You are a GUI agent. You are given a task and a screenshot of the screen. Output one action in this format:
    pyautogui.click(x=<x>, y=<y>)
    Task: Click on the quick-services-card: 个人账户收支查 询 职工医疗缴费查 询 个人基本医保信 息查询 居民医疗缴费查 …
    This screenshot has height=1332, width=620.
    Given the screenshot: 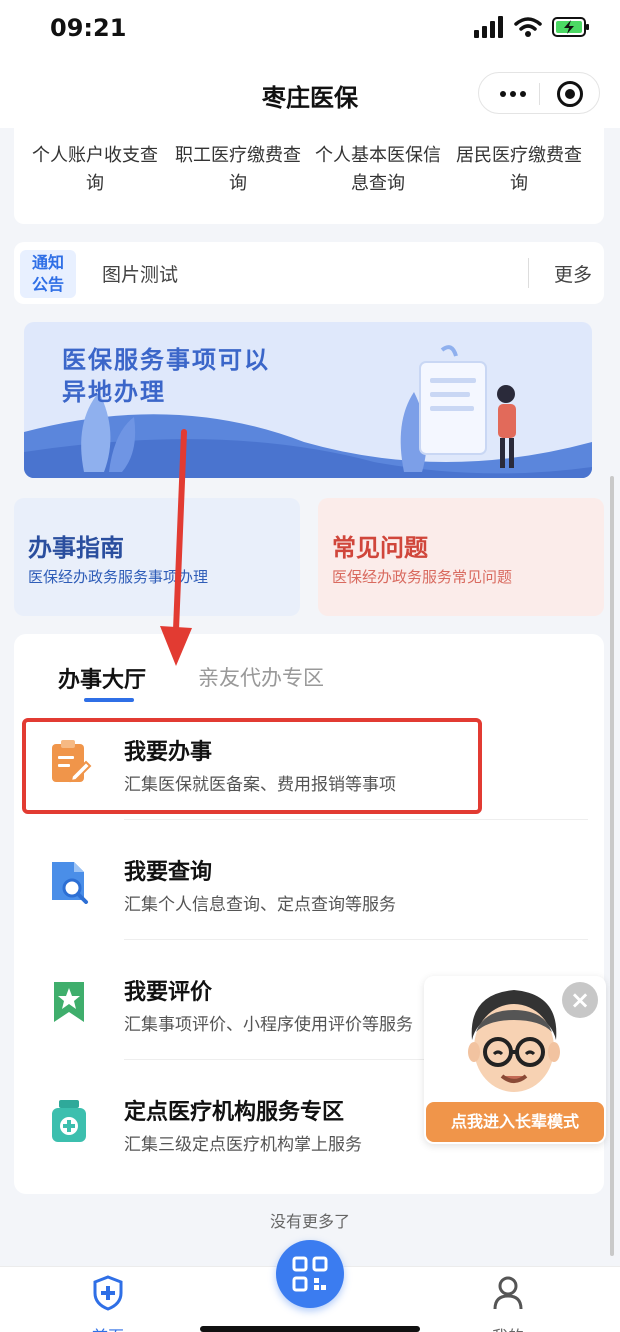 What is the action you would take?
    pyautogui.click(x=309, y=176)
    